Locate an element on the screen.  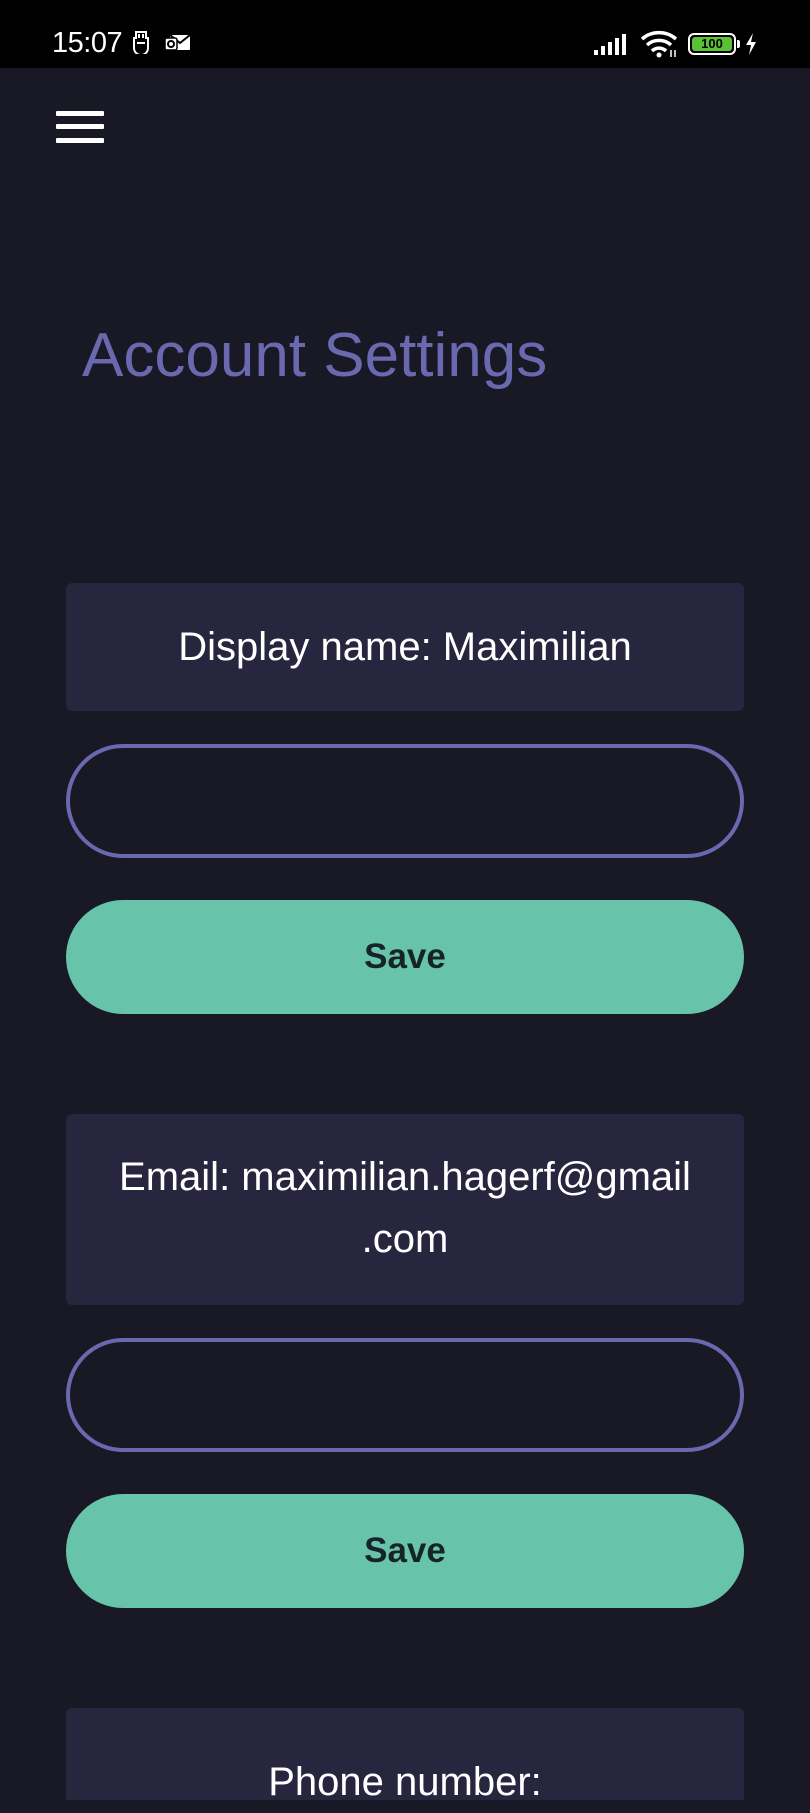
display-name-input is located at coordinates (405, 801).